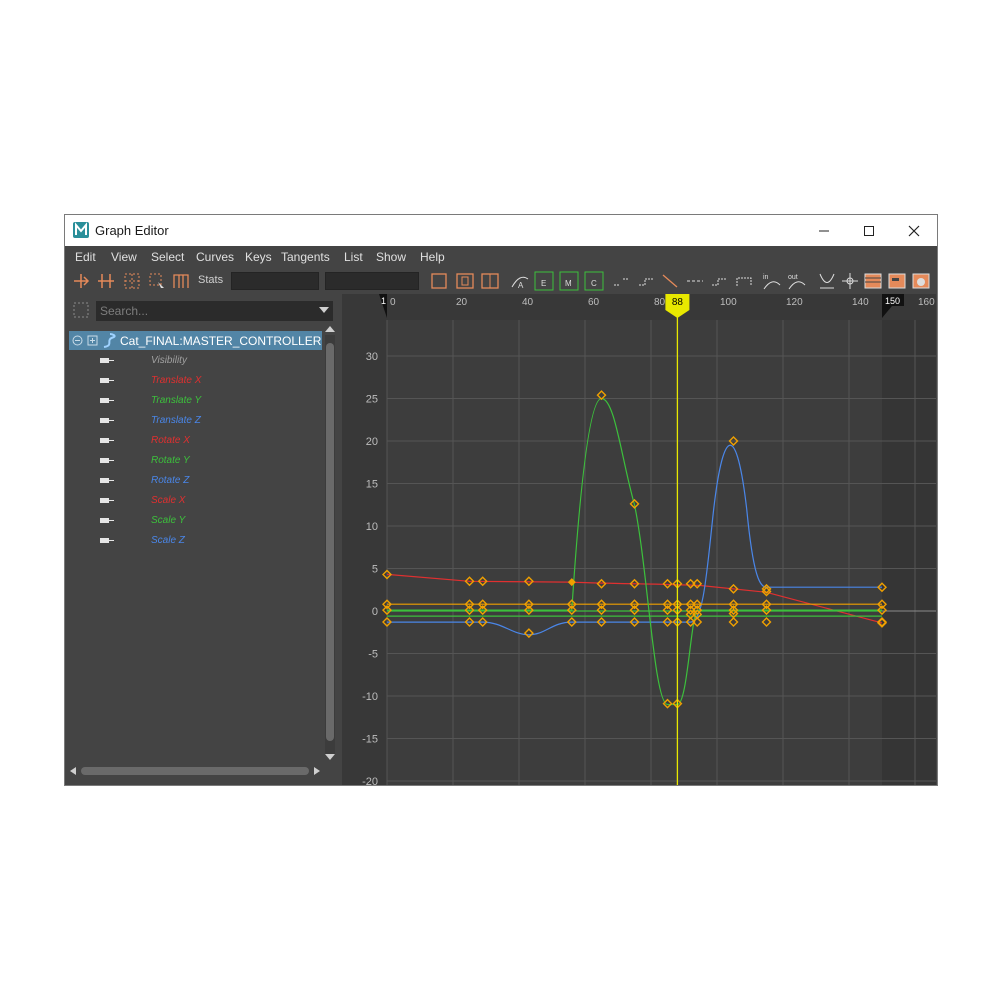 The height and width of the screenshot is (1000, 1000). I want to click on flat-tangent-icon, so click(621, 281).